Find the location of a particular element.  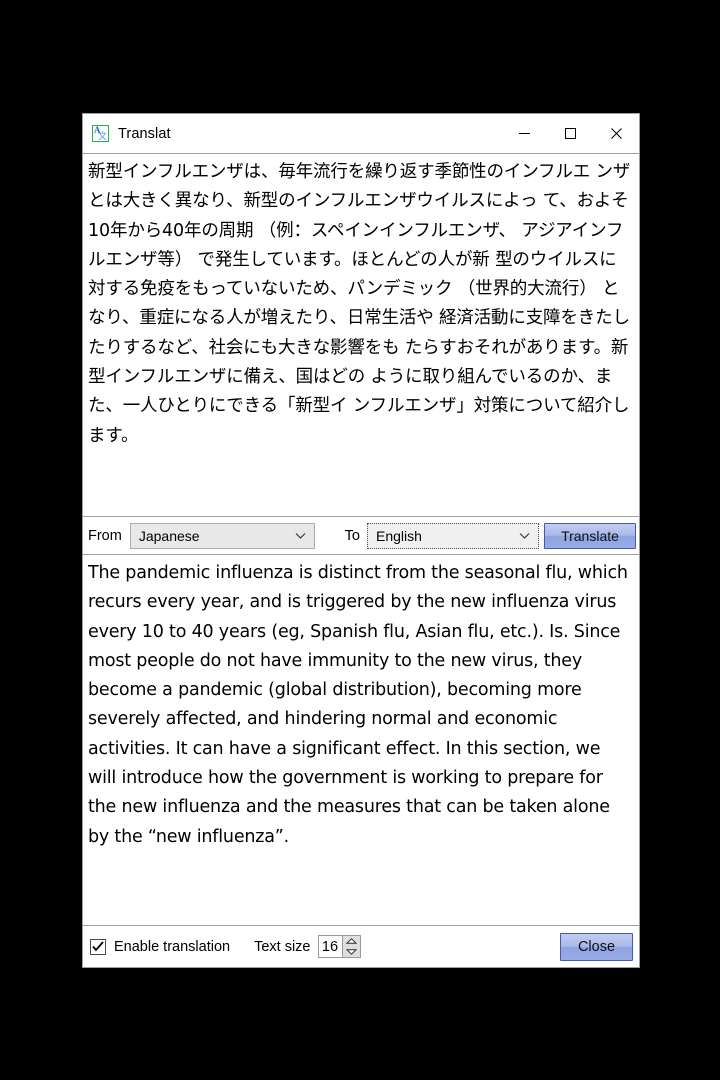

enable-translation-checkbox is located at coordinates (98, 946).